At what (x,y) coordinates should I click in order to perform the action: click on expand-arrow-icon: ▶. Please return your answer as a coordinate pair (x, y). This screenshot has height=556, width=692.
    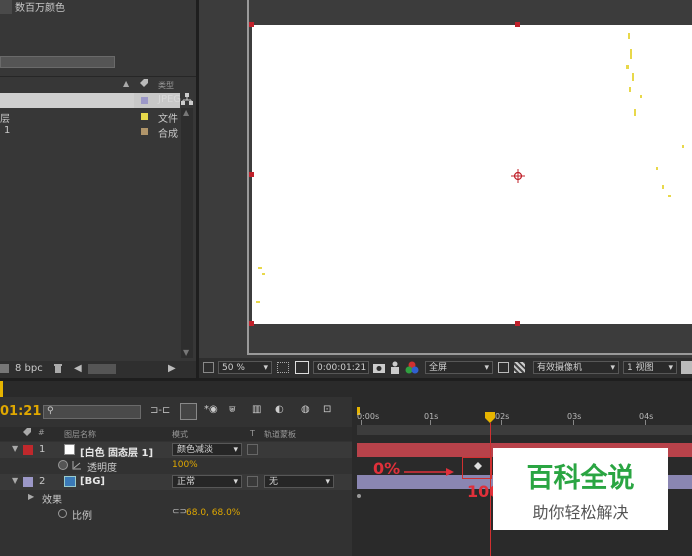
    Looking at the image, I should click on (31, 496).